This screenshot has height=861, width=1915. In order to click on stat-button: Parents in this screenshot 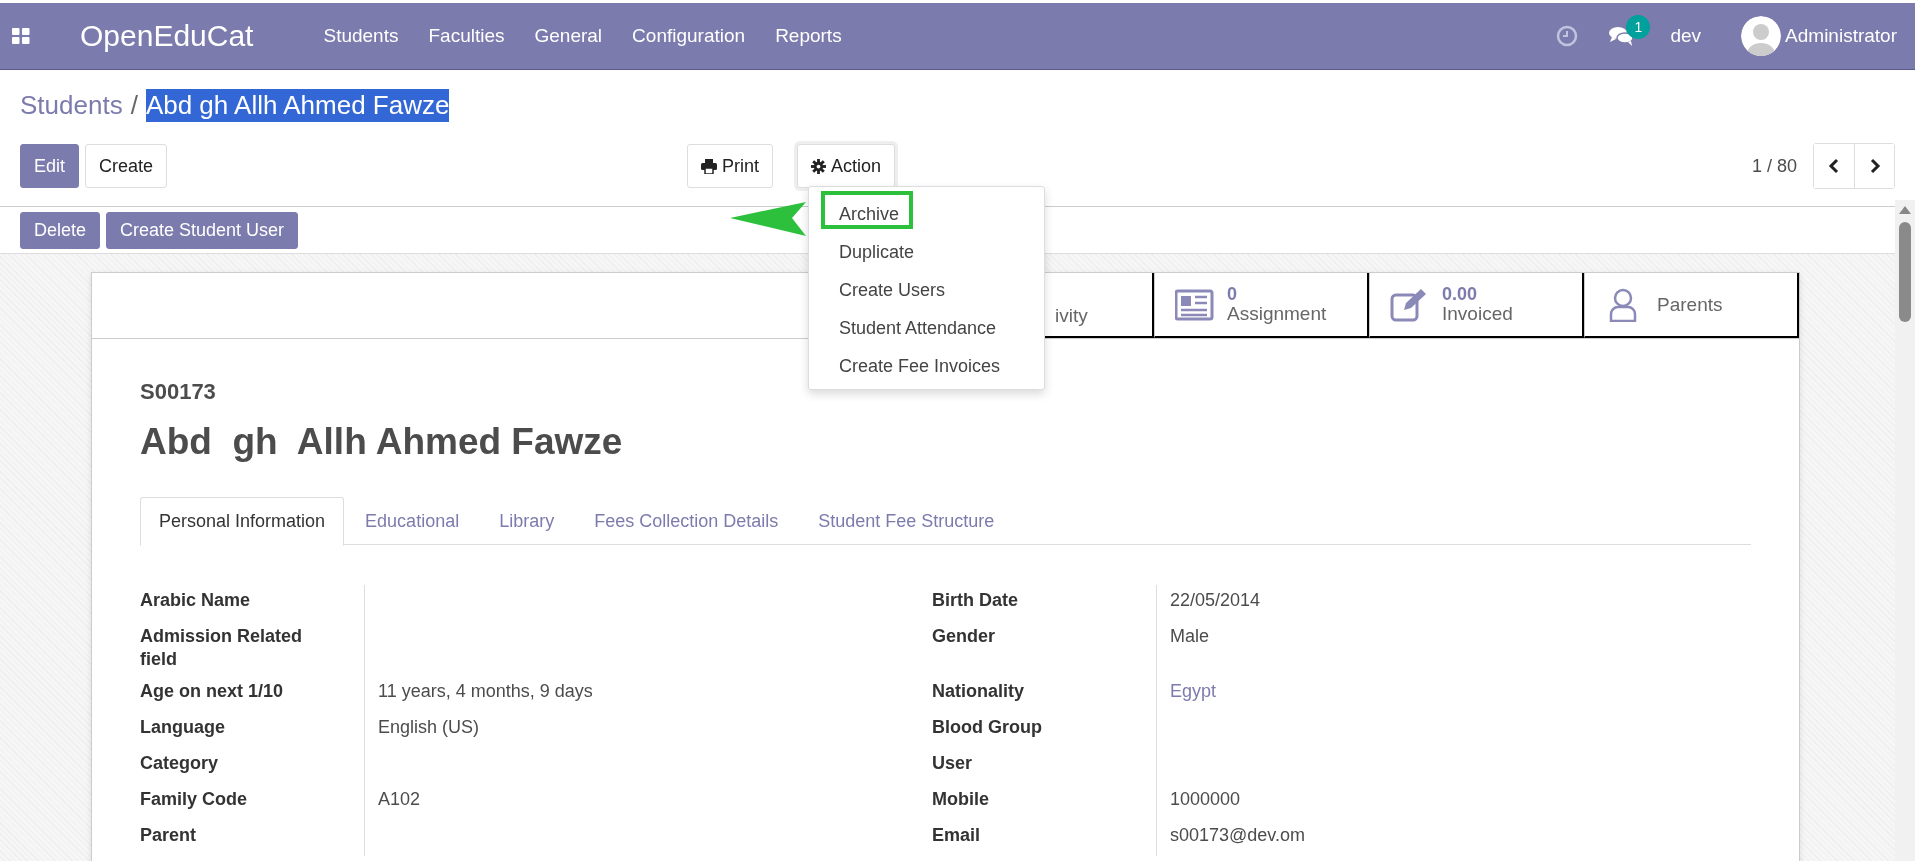, I will do `click(1691, 305)`.